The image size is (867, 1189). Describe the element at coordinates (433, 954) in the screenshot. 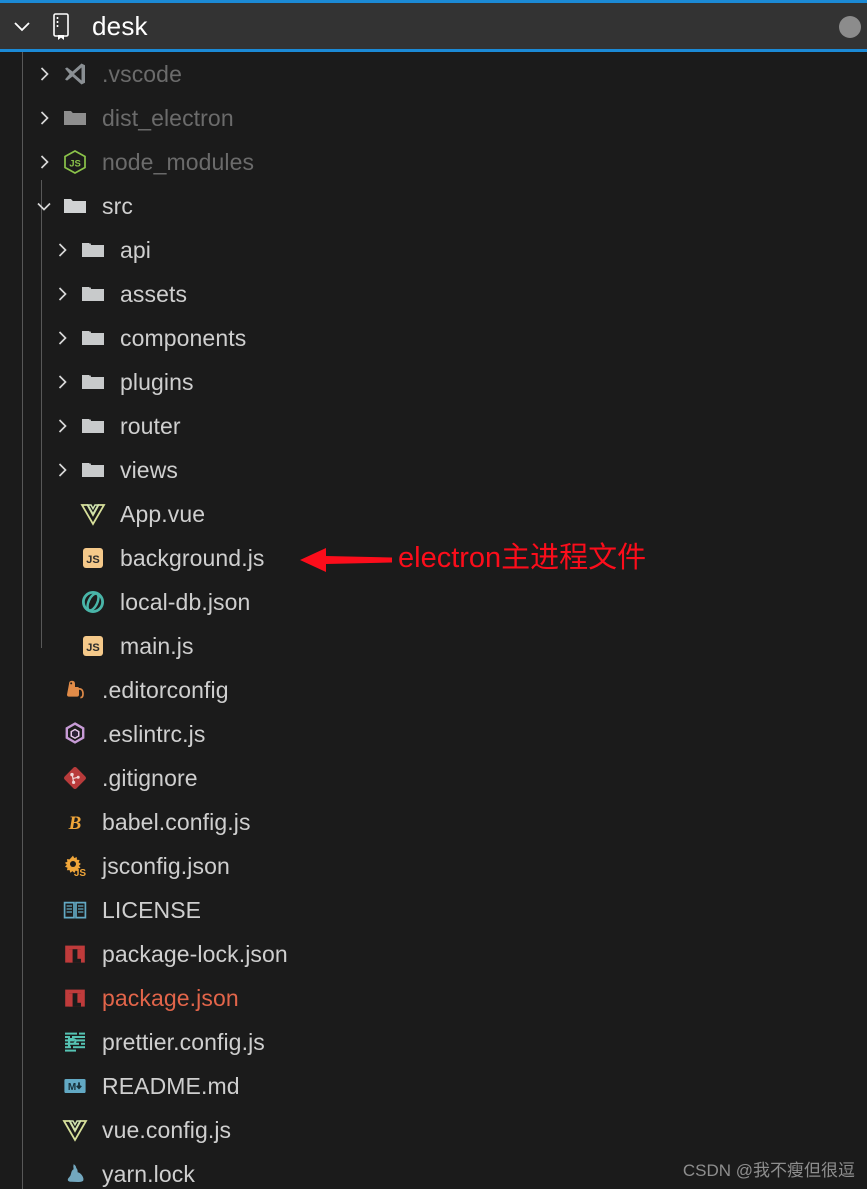

I see `tree-row-package-lock-json: package-lock.json` at that location.